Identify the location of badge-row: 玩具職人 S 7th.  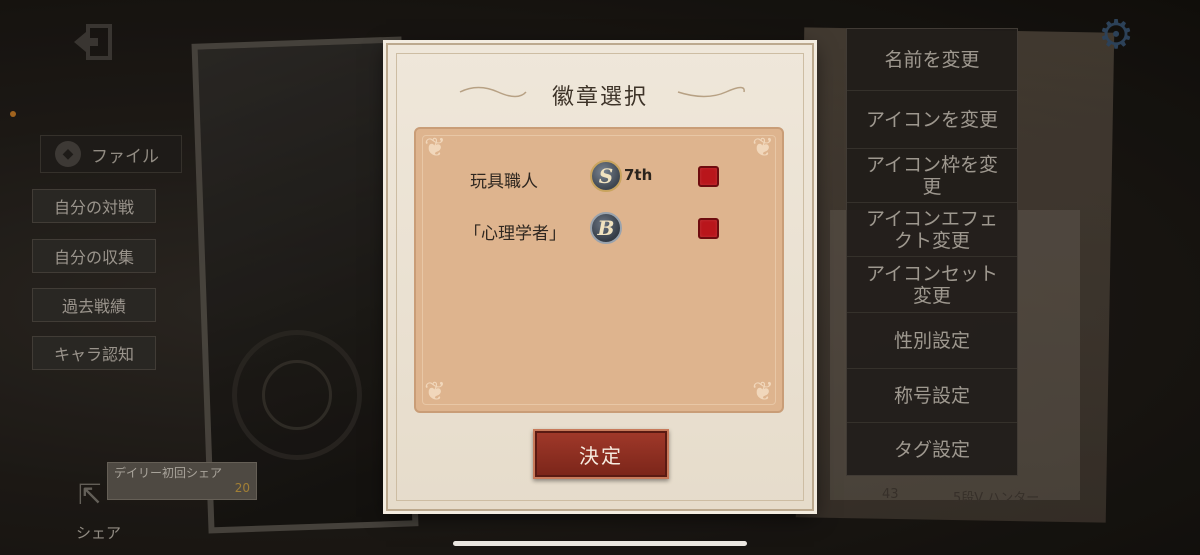
(599, 179).